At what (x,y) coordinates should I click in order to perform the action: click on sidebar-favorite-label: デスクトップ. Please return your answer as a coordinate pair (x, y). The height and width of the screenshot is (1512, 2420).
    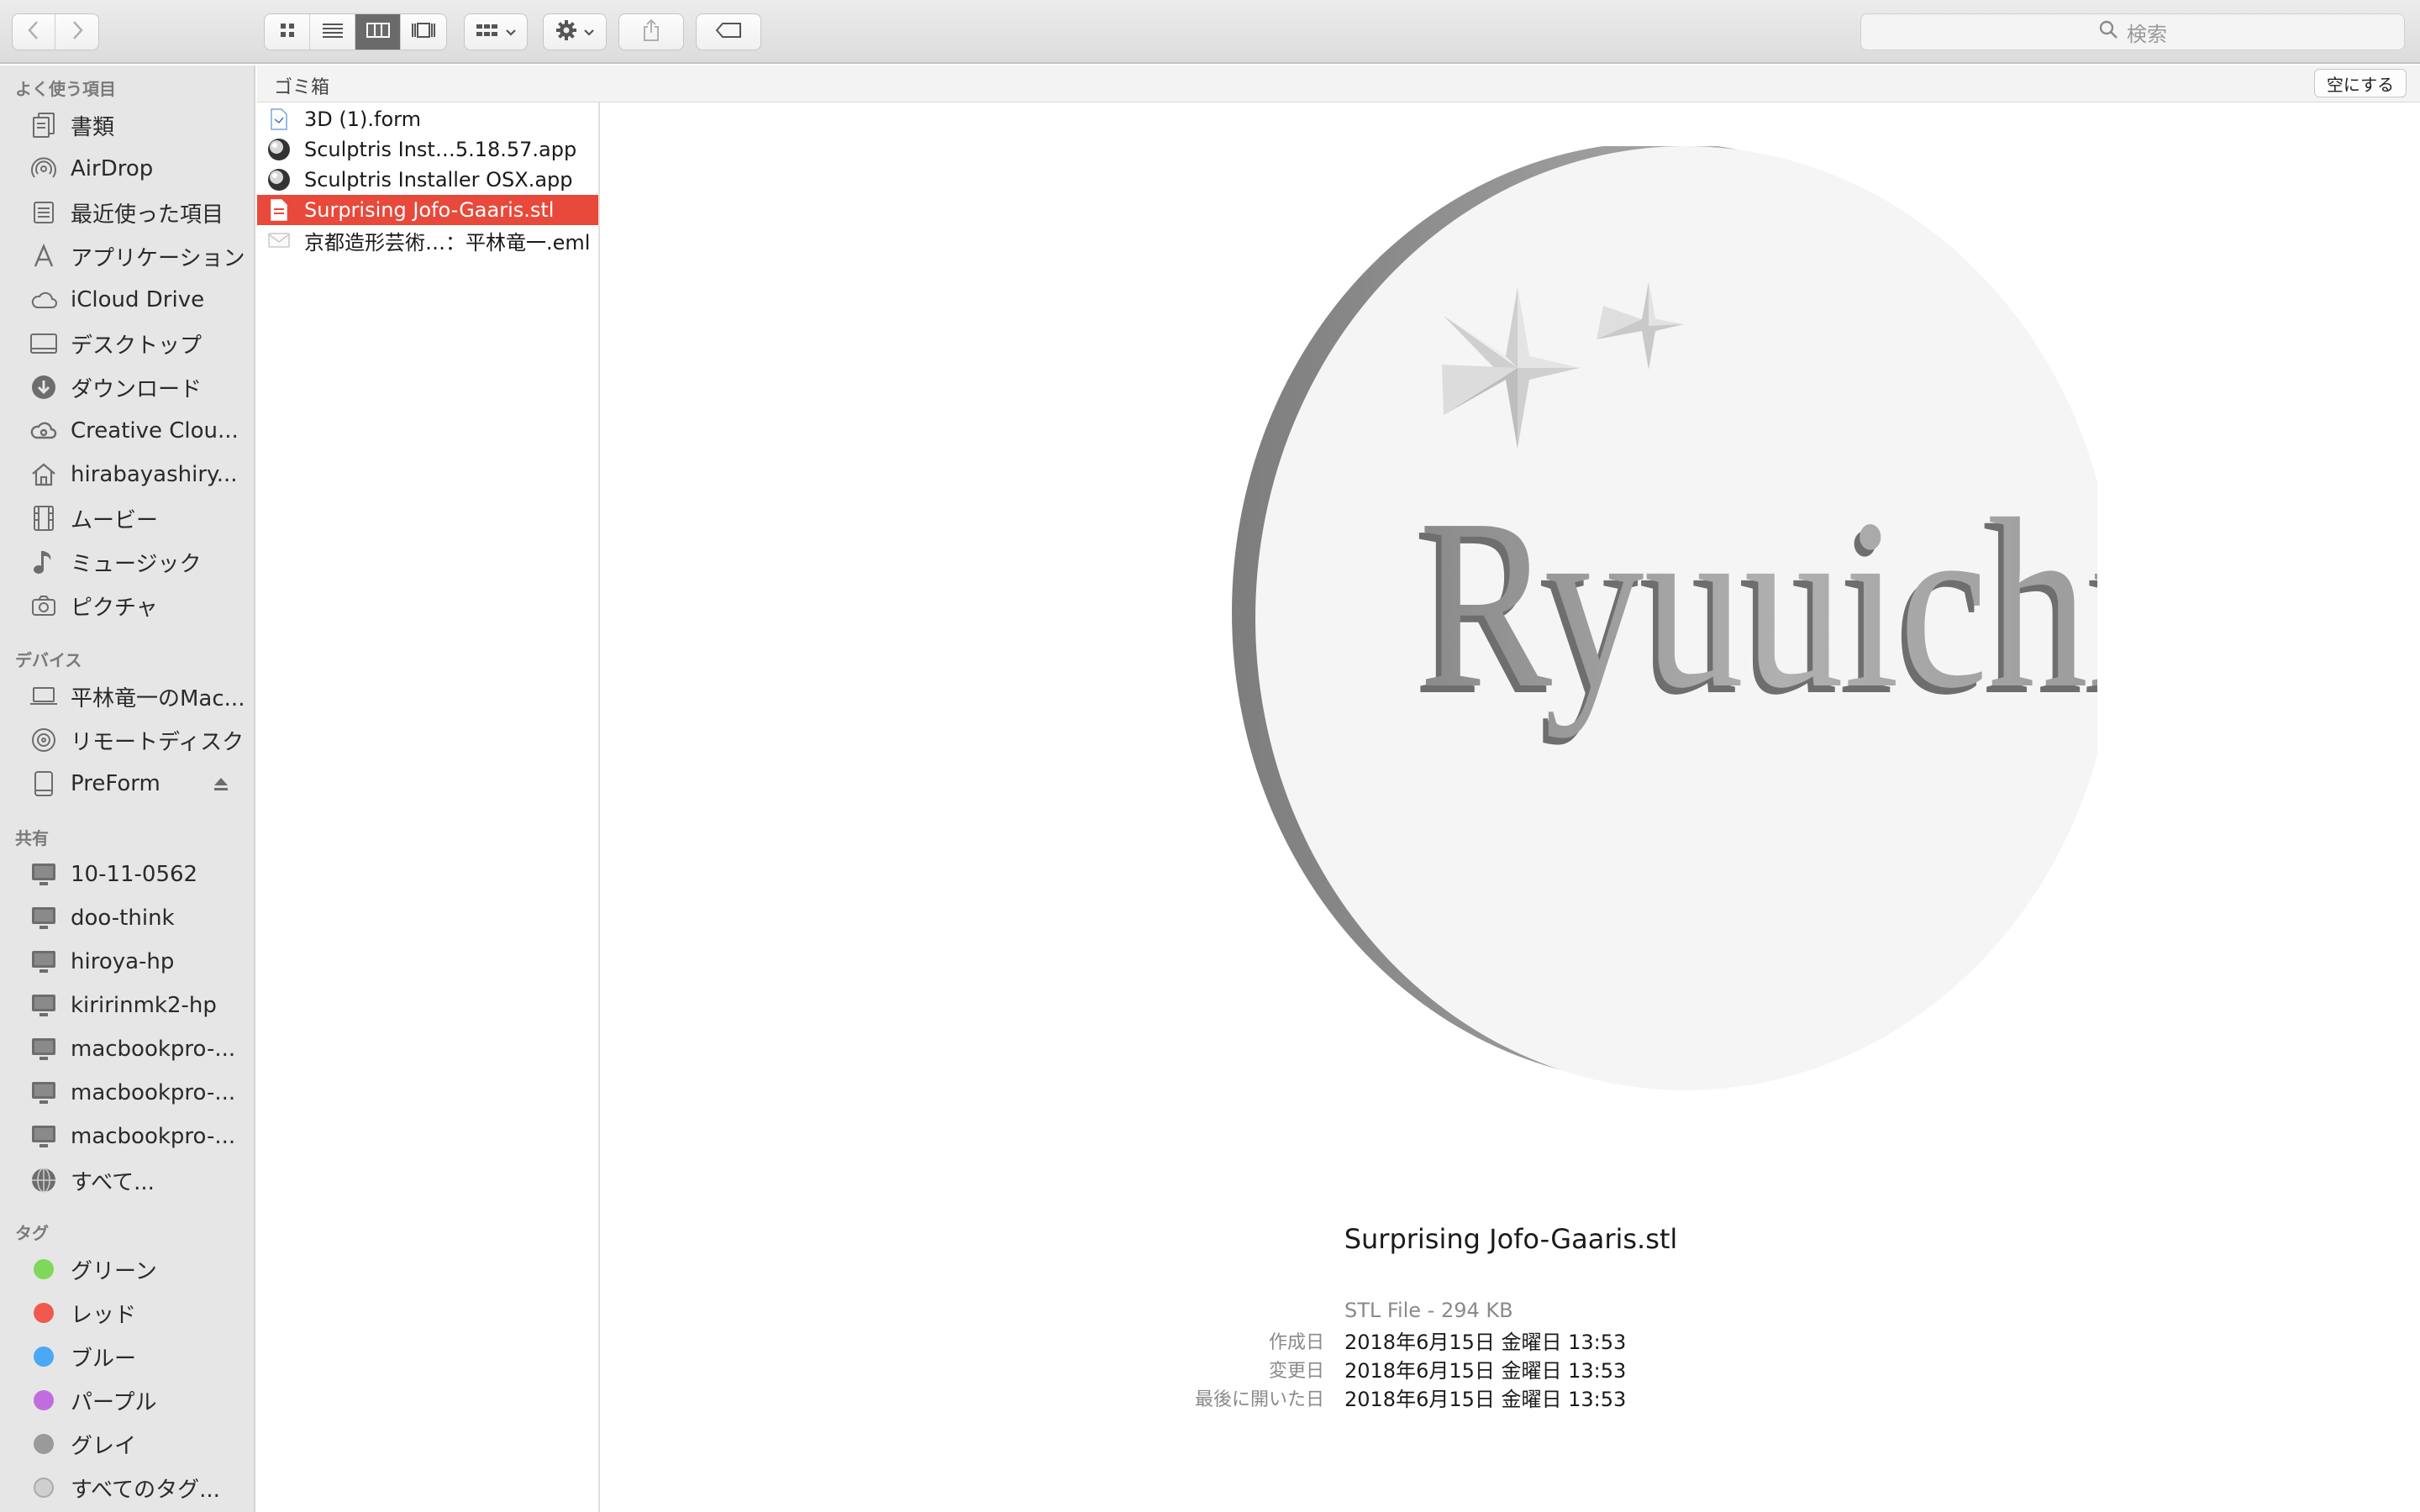
    Looking at the image, I should click on (137, 346).